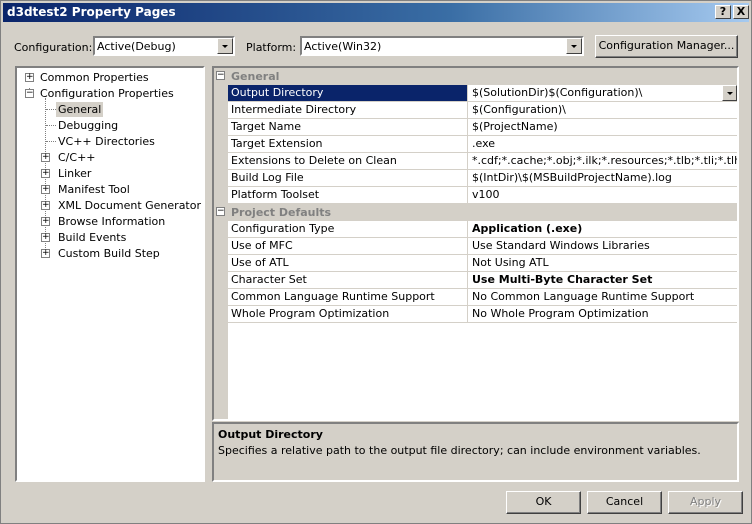 The image size is (752, 524). Describe the element at coordinates (482, 229) in the screenshot. I see `property-row-configuration-type: Configuration Type Application (.exe)` at that location.